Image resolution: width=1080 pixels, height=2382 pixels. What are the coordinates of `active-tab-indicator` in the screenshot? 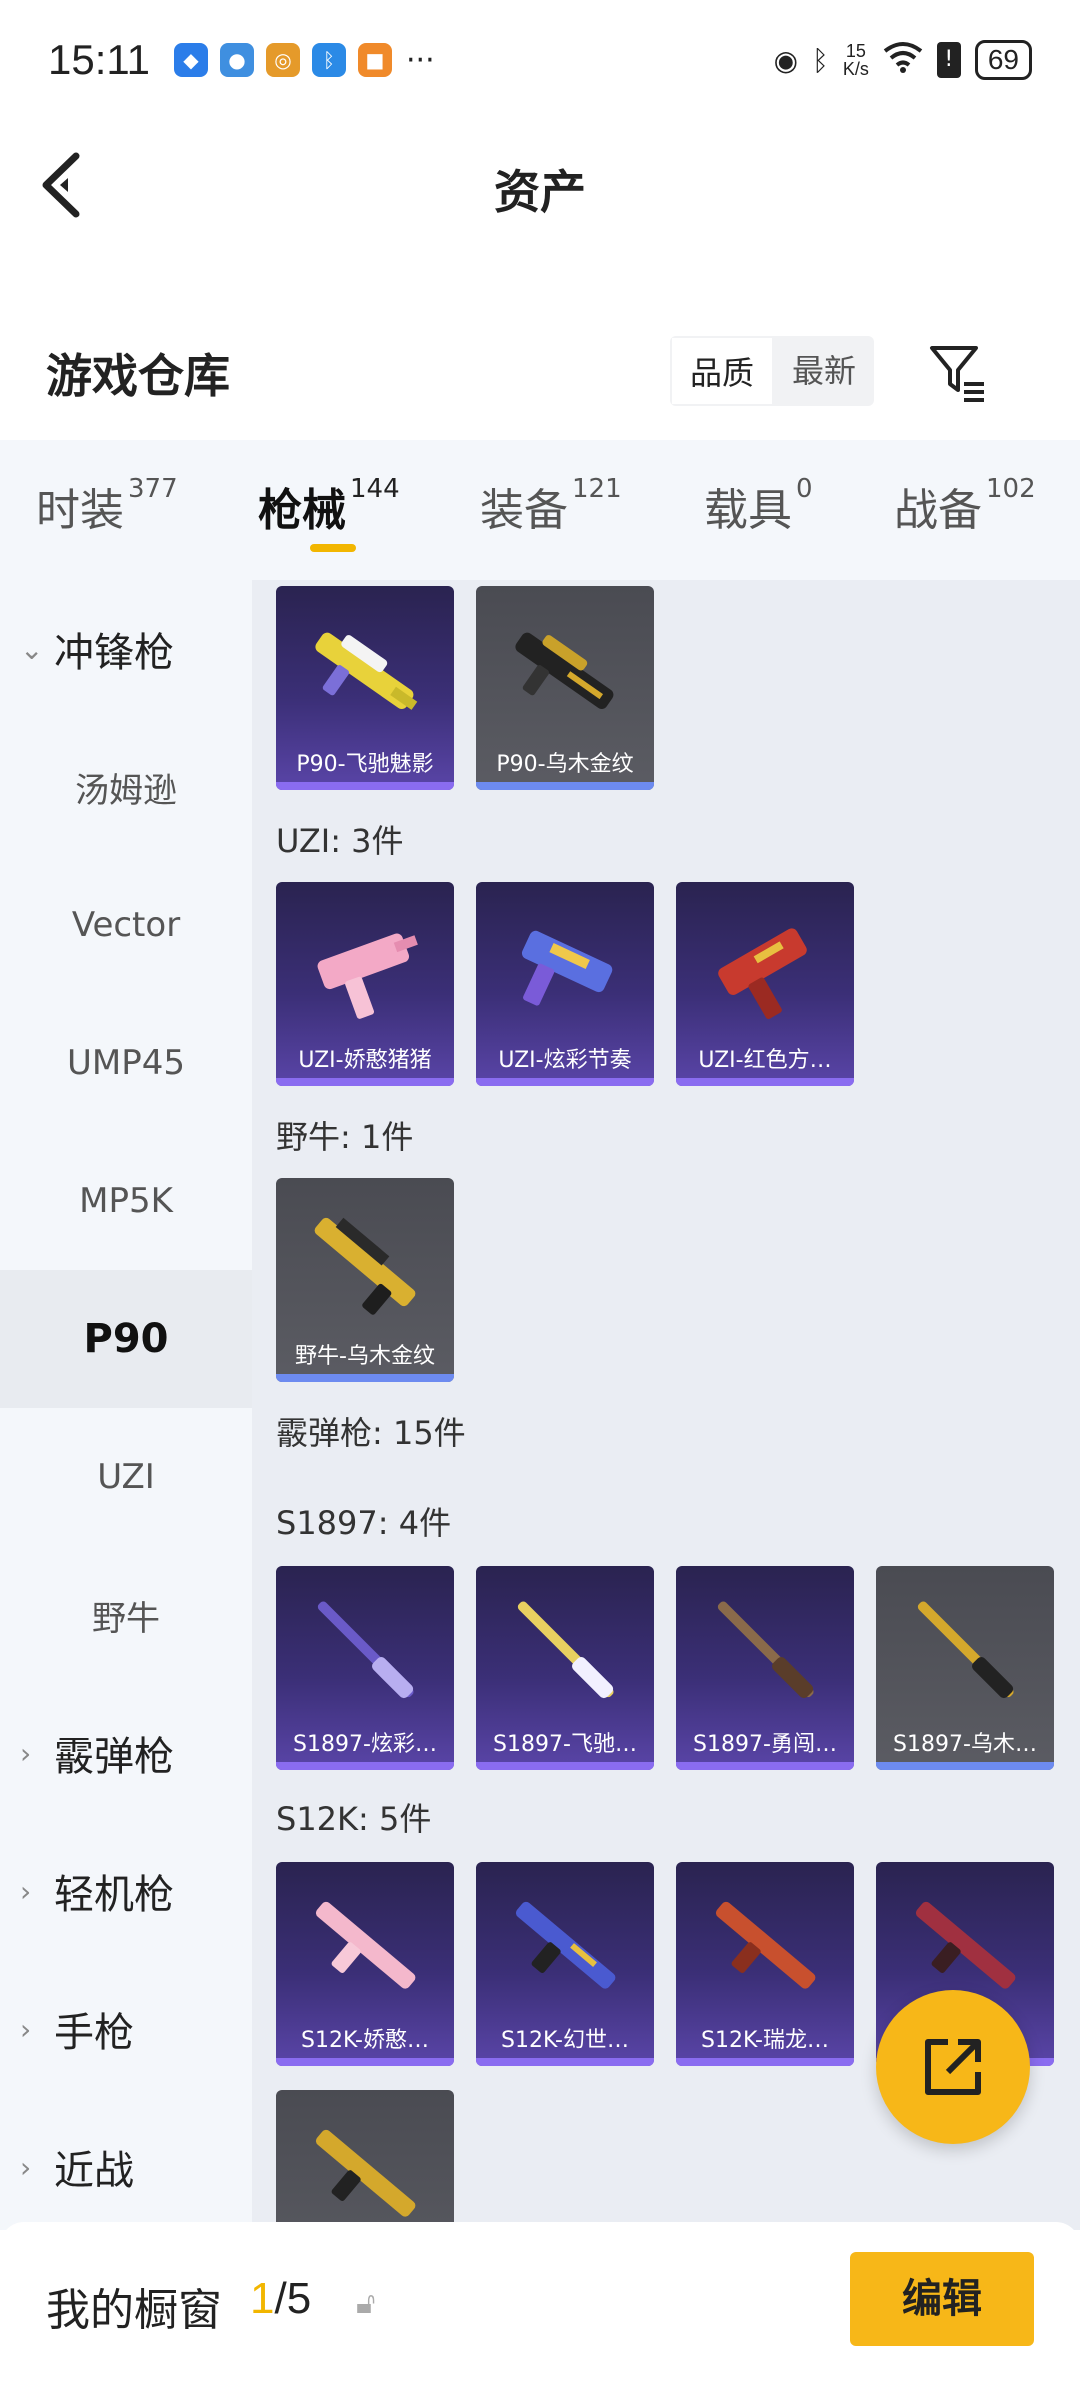 It's located at (333, 548).